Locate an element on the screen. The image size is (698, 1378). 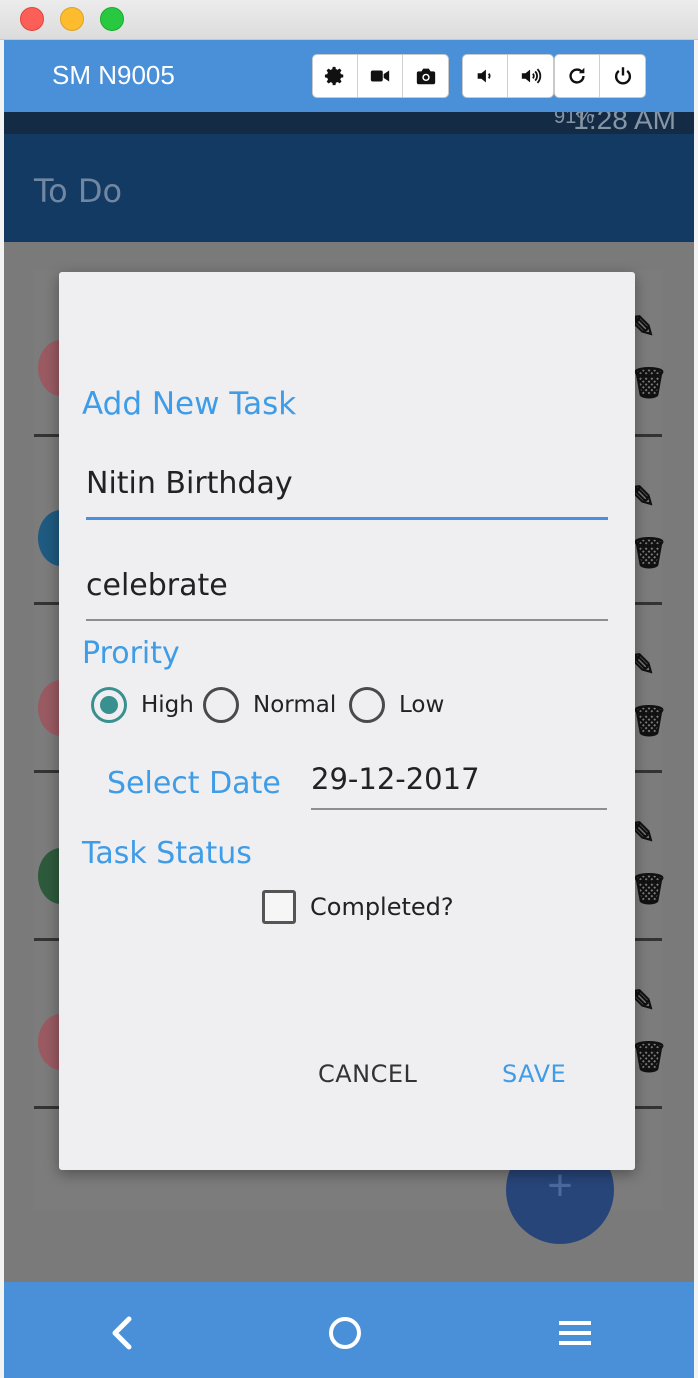
android-status-bar: 91% 1:28 AM is located at coordinates (349, 123).